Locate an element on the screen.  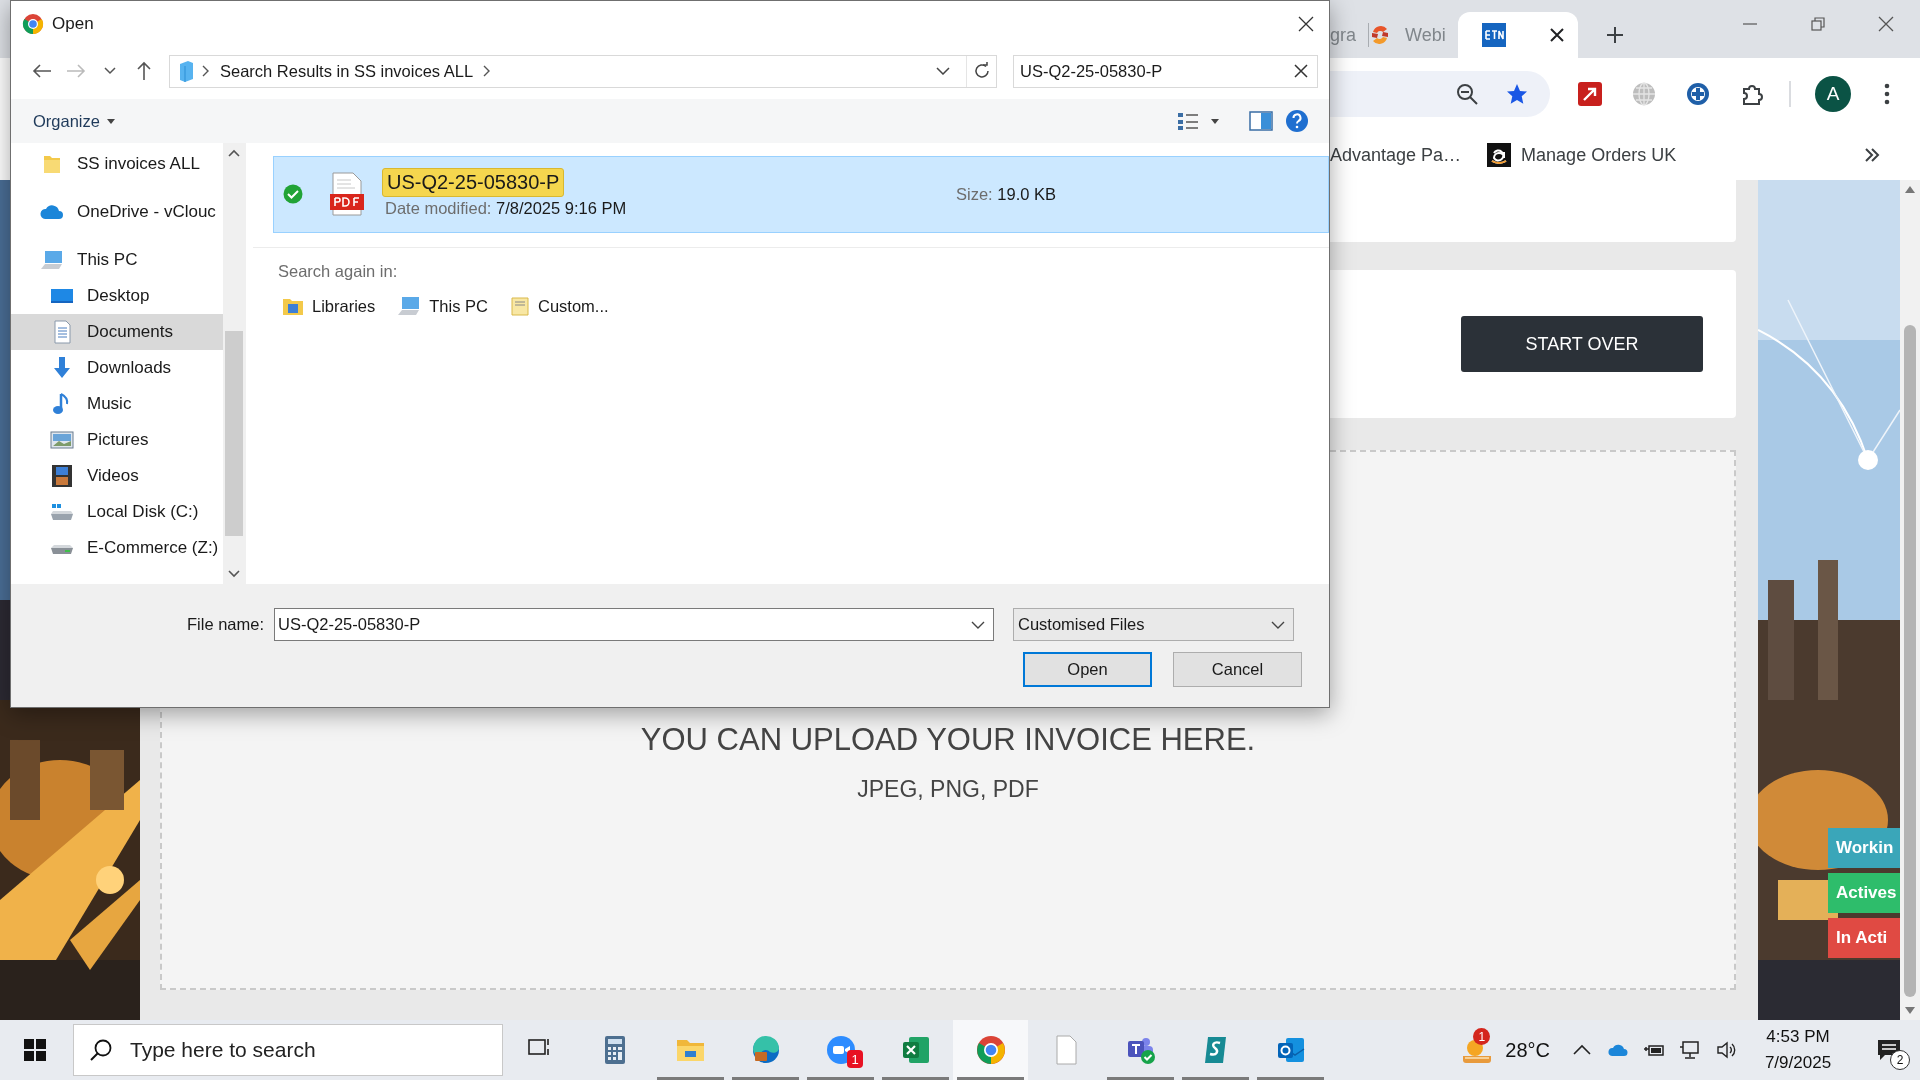
address-bar: Search Results in SS invoices ALL is located at coordinates (583, 71).